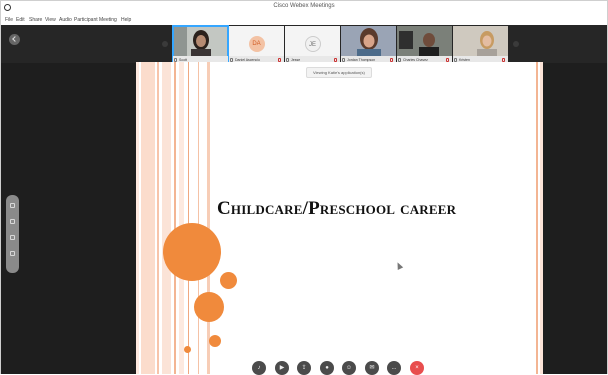 Image resolution: width=608 pixels, height=375 pixels. Describe the element at coordinates (108, 20) in the screenshot. I see `menu-meeting: Meeting` at that location.